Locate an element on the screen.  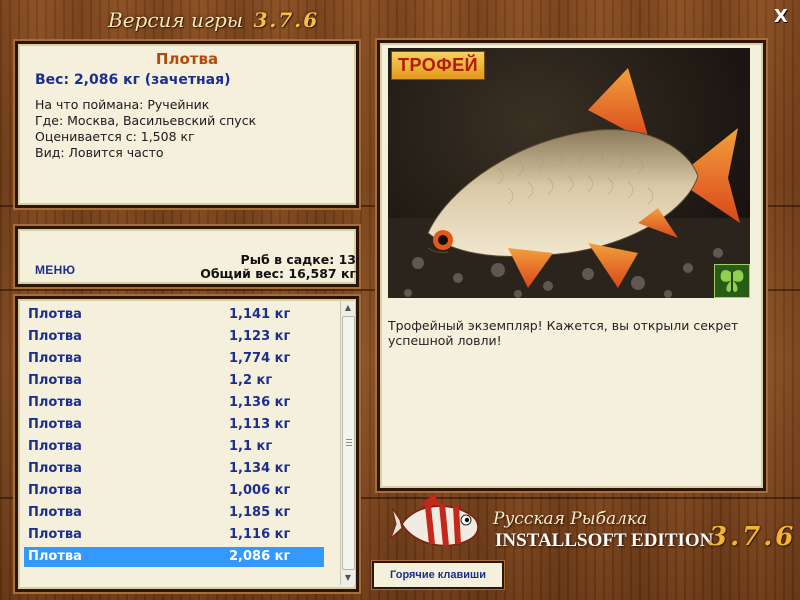
list-item: Плотва 1,136 кг is located at coordinates (174, 403).